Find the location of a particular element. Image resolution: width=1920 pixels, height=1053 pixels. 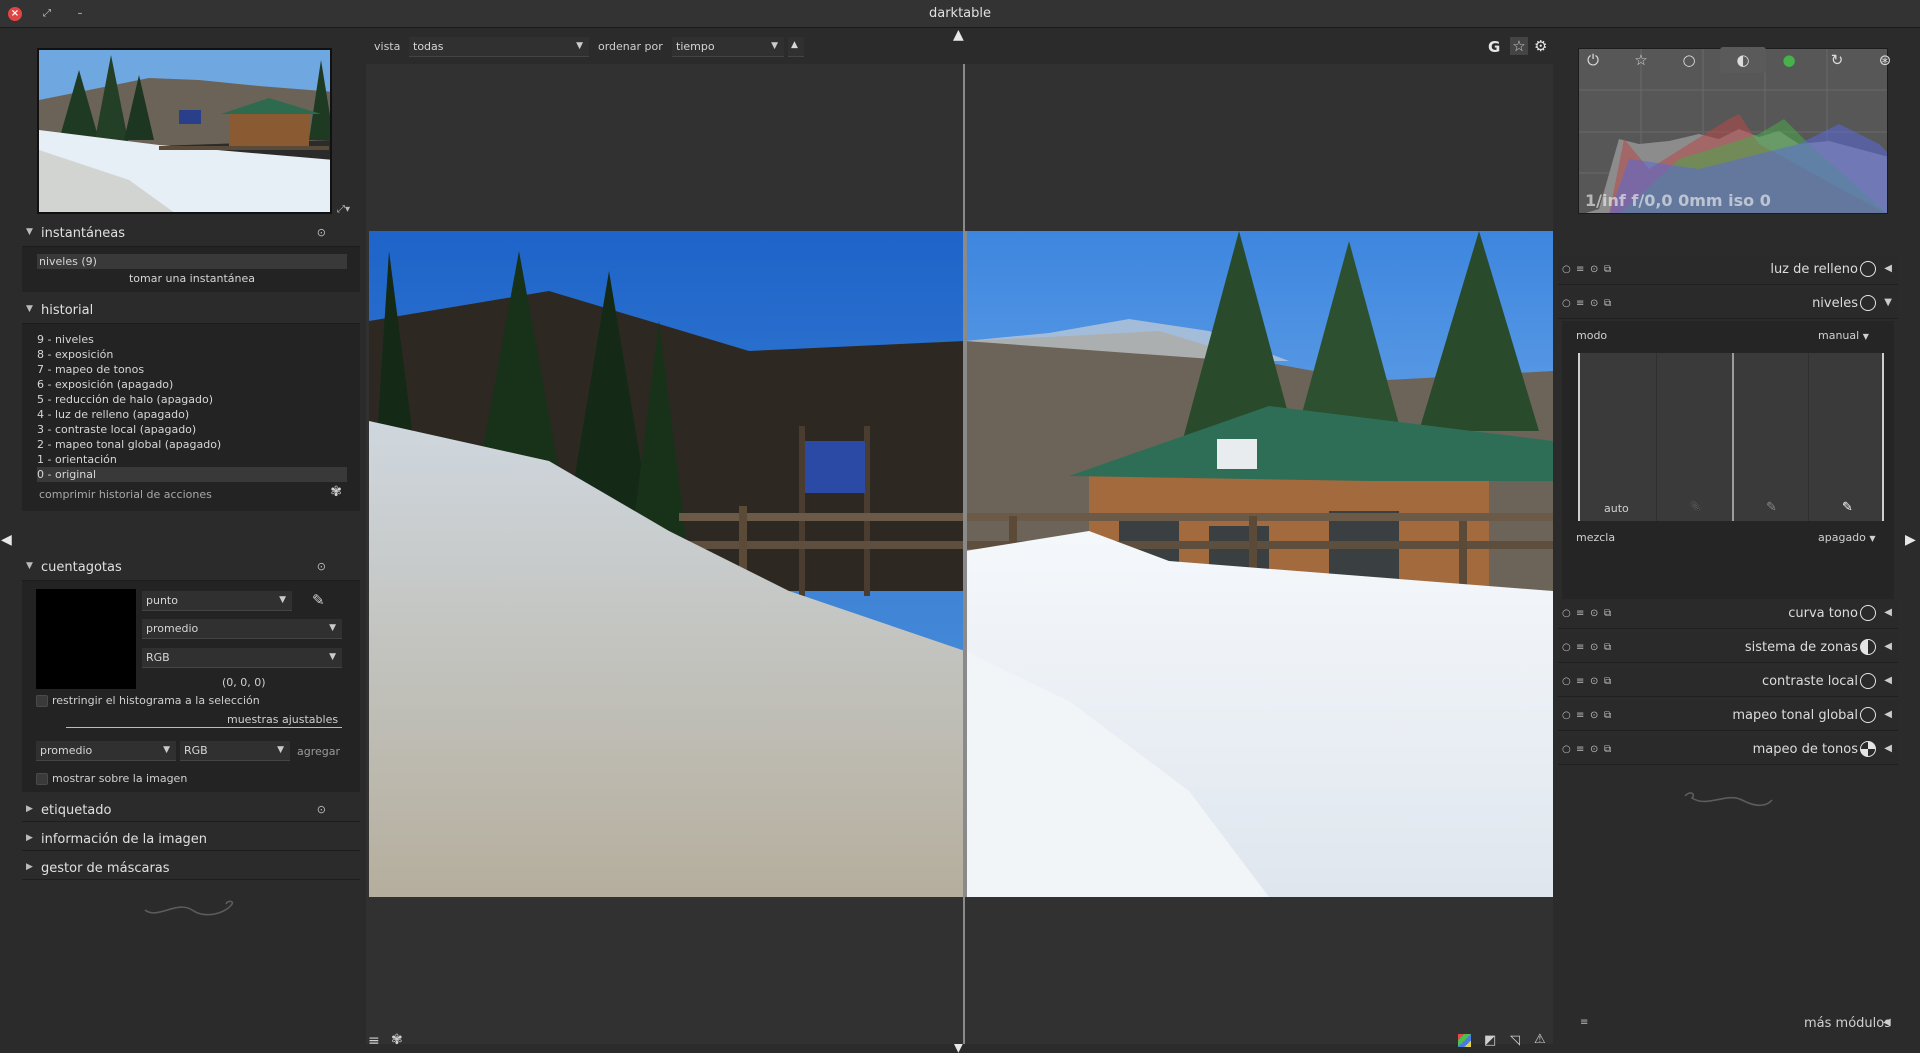

levels-auto-button: auto is located at coordinates (1616, 508).